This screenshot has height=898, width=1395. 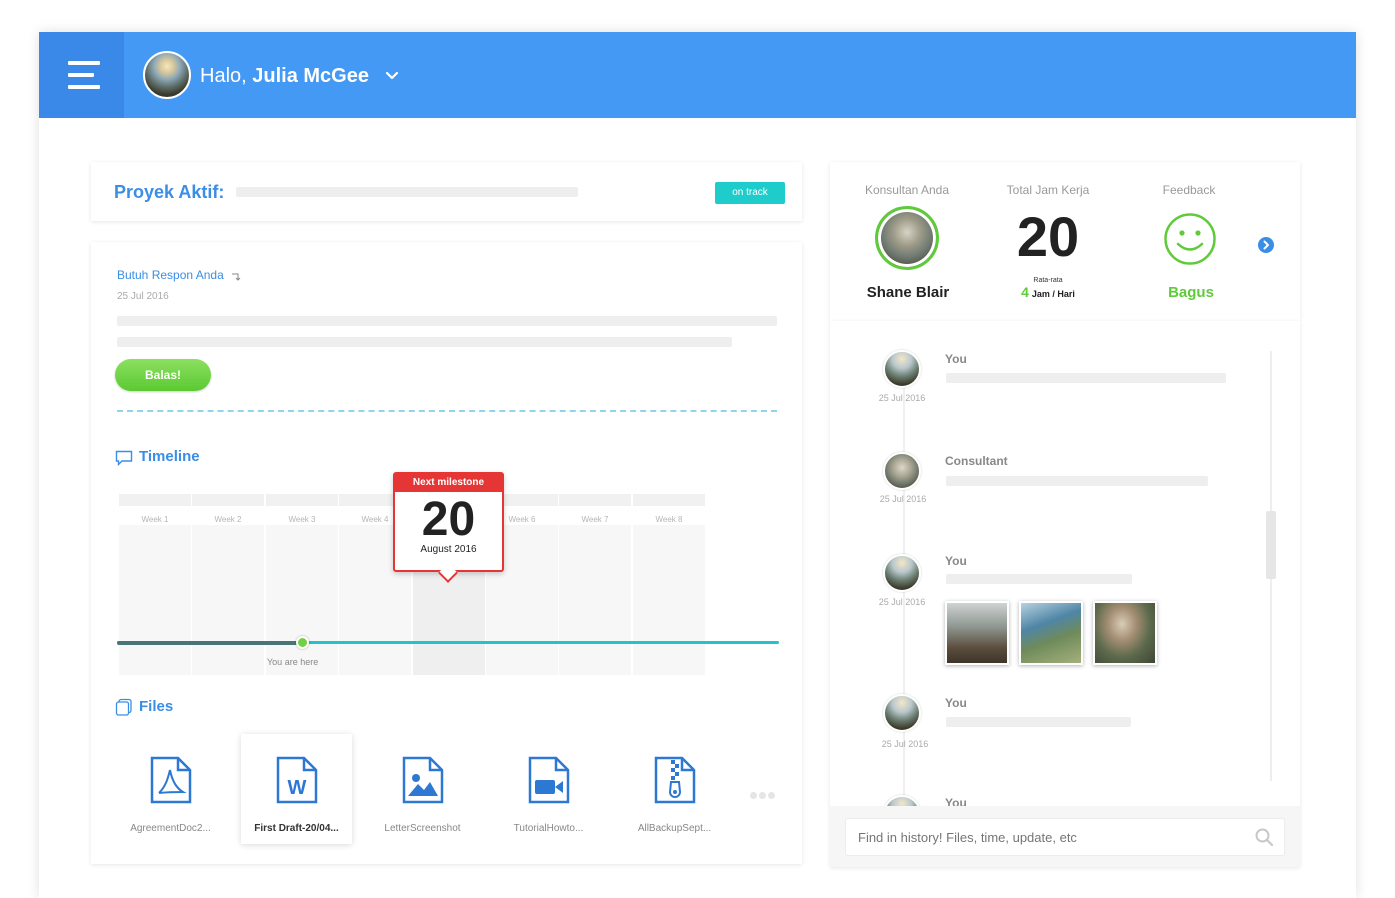 What do you see at coordinates (123, 707) in the screenshot?
I see `file-stack-icon` at bounding box center [123, 707].